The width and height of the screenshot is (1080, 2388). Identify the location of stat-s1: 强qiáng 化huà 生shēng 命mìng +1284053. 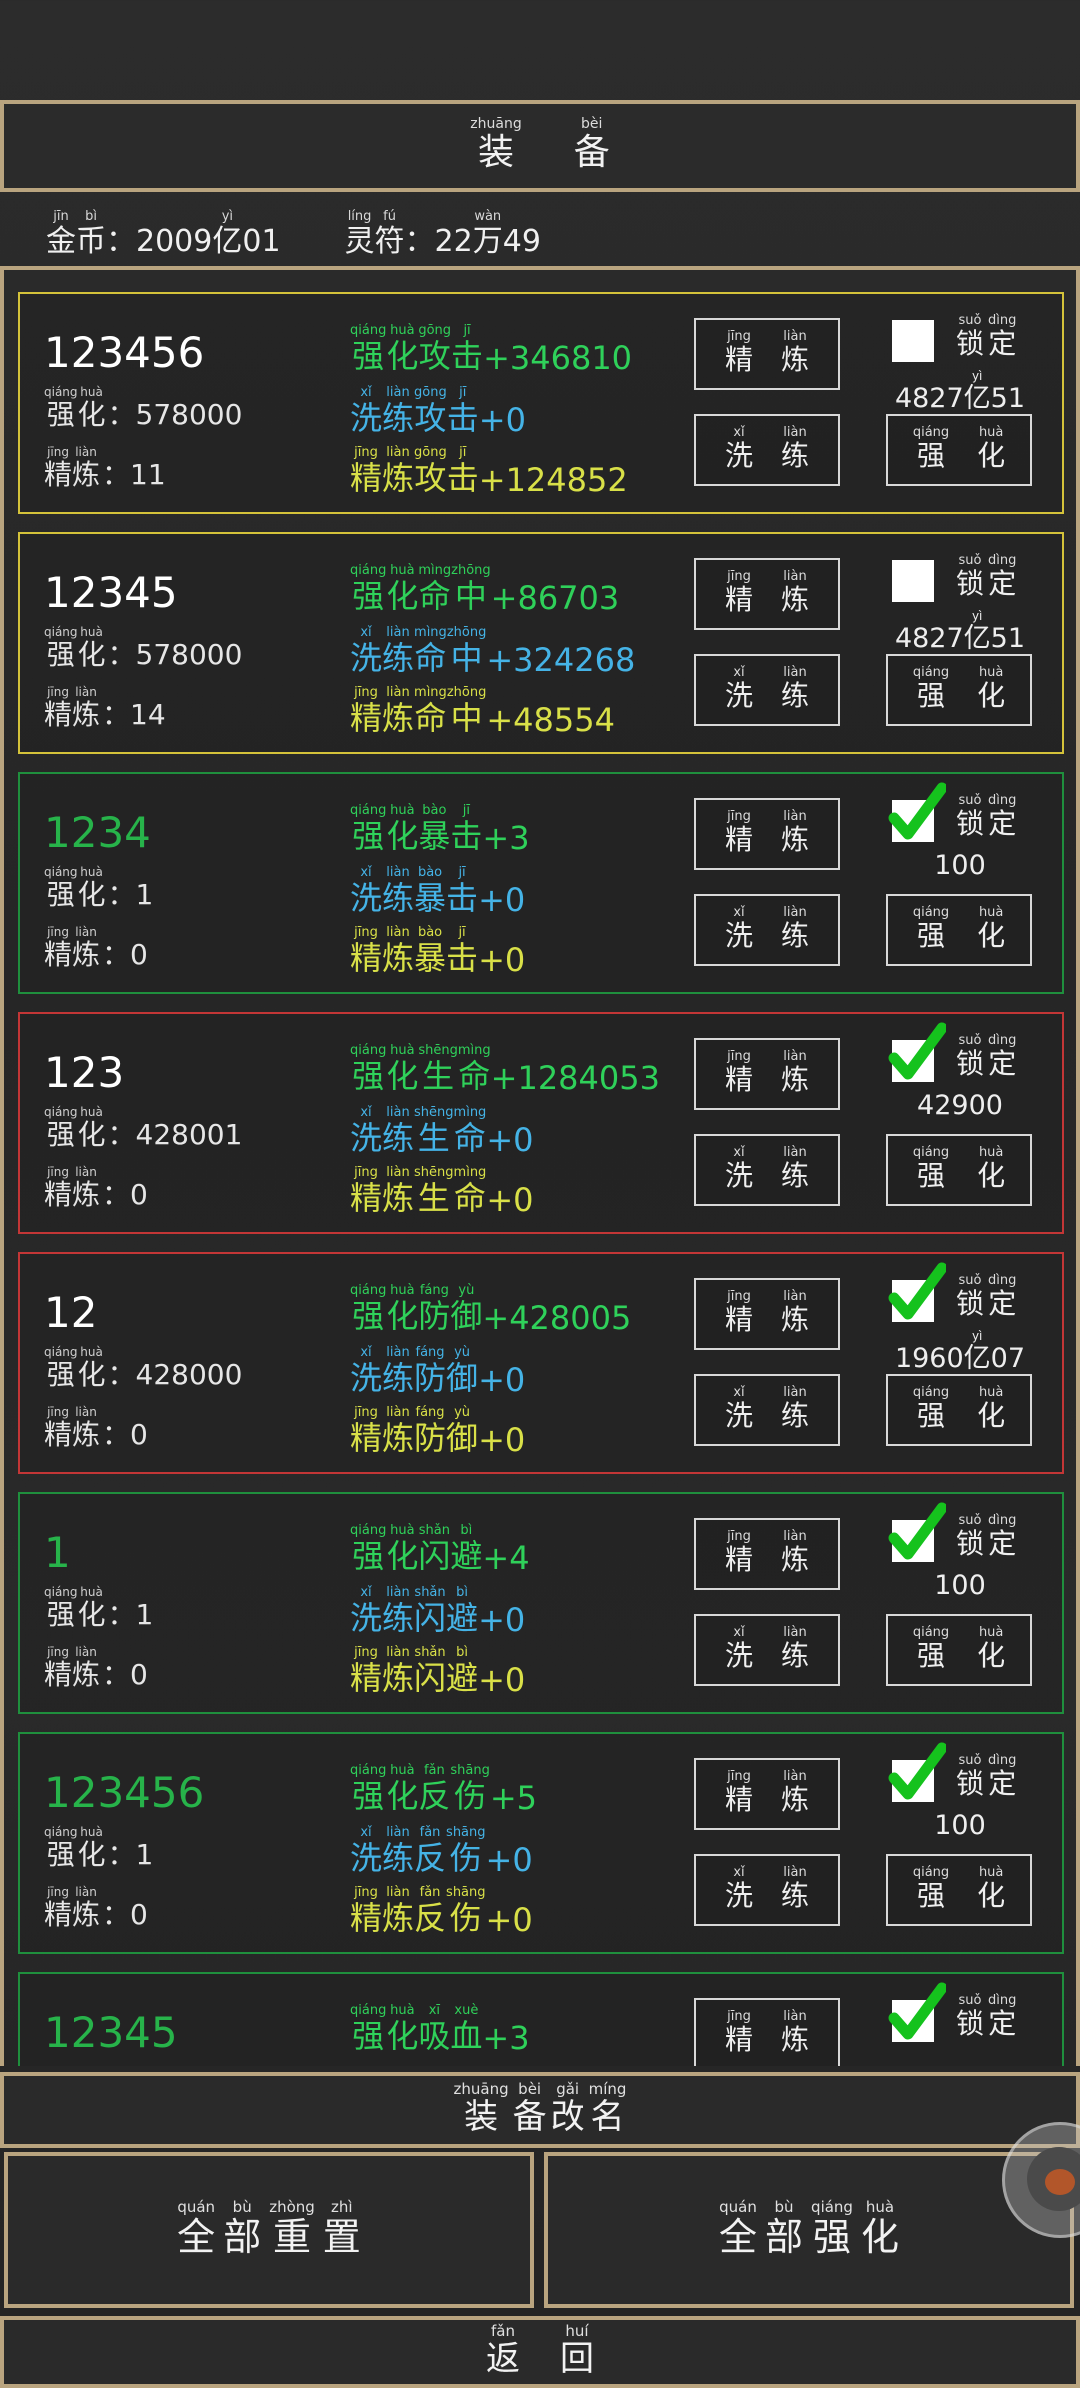
(505, 1070).